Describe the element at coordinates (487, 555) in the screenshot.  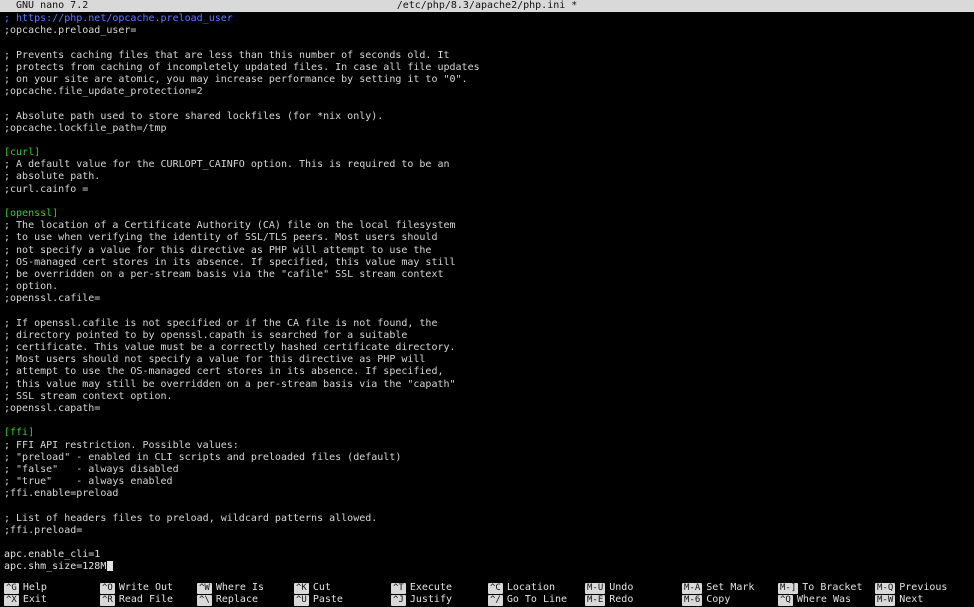
I see `editor-line: apc.enable_cli=1` at that location.